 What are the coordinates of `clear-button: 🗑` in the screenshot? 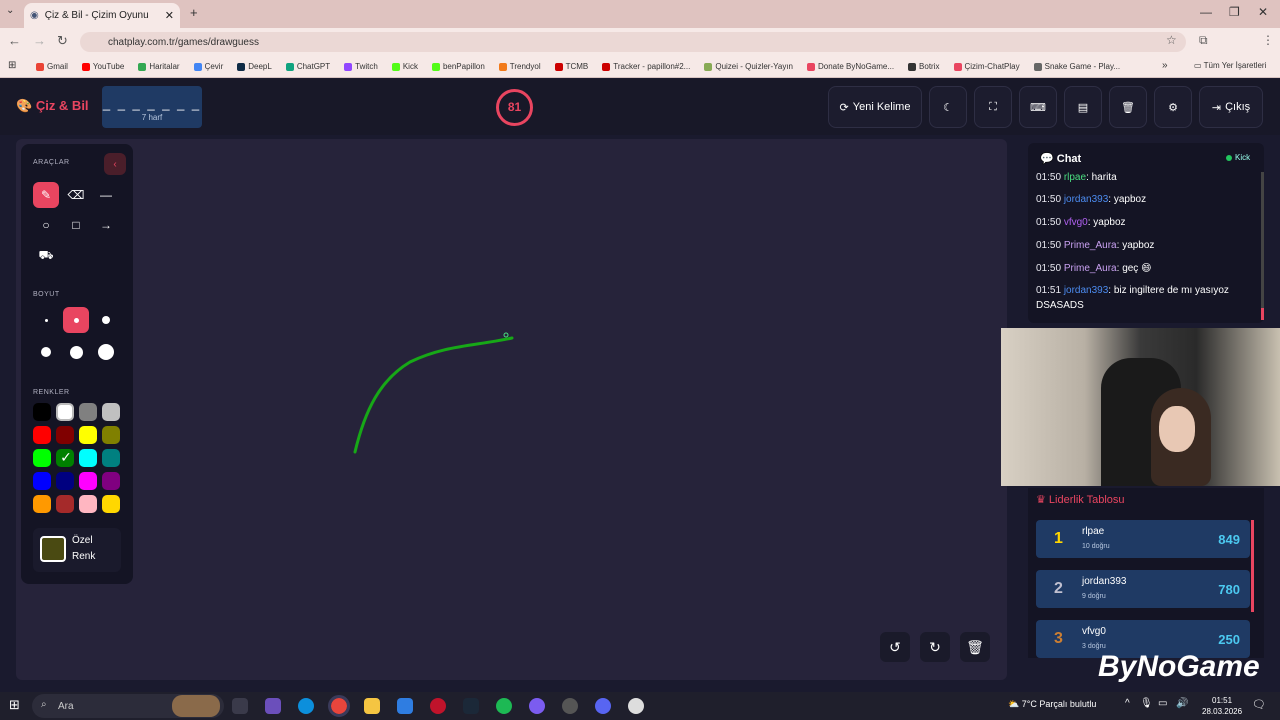 It's located at (1128, 107).